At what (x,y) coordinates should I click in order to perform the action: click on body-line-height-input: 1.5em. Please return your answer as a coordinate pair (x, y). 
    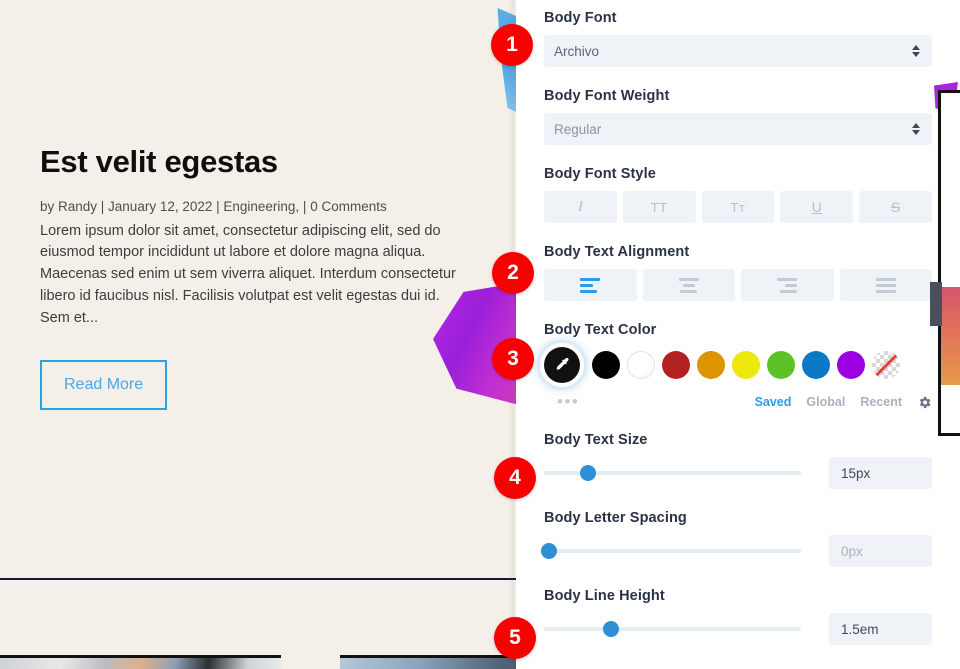
    Looking at the image, I should click on (880, 629).